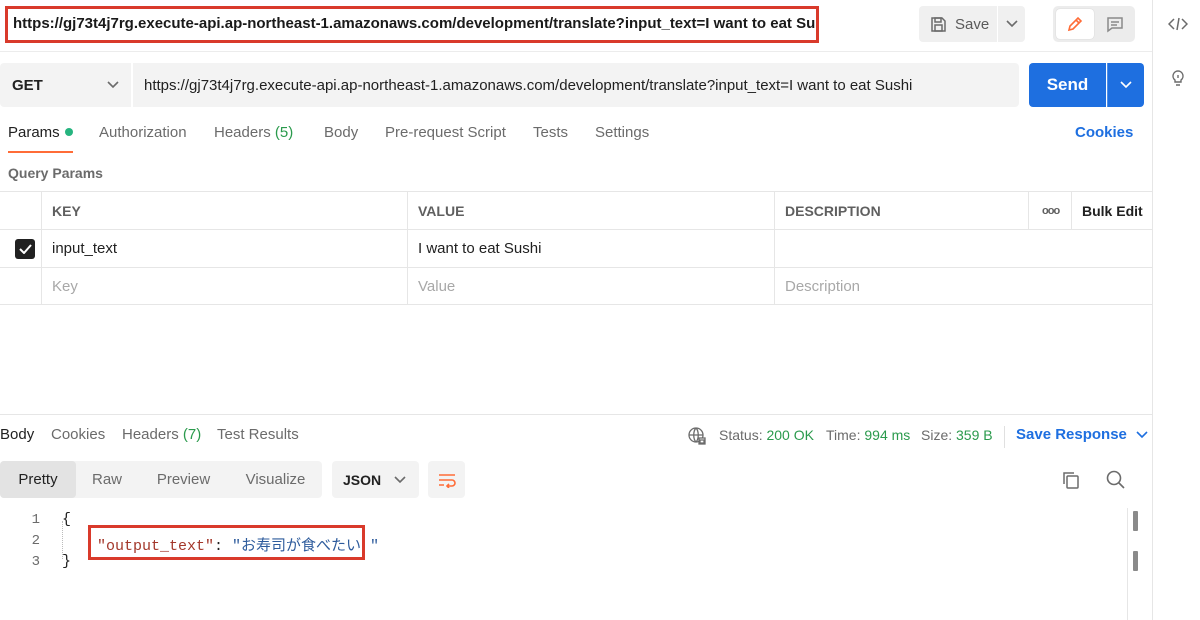  Describe the element at coordinates (590, 248) in the screenshot. I see `param-value-field: I want to eat Sushi` at that location.